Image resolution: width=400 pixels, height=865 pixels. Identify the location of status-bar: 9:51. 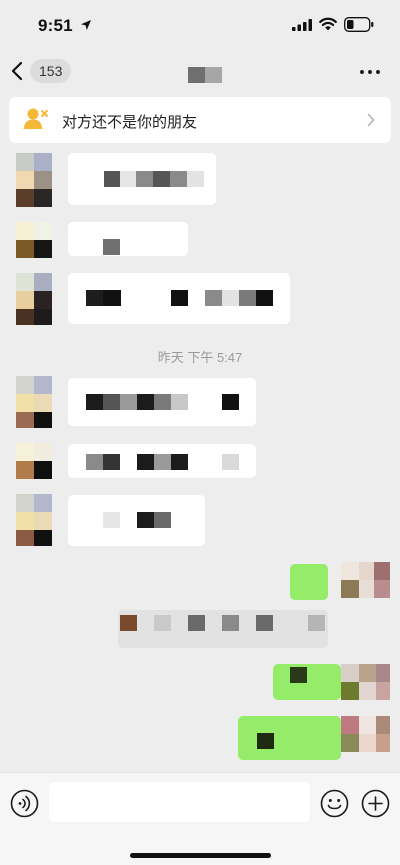
(200, 25).